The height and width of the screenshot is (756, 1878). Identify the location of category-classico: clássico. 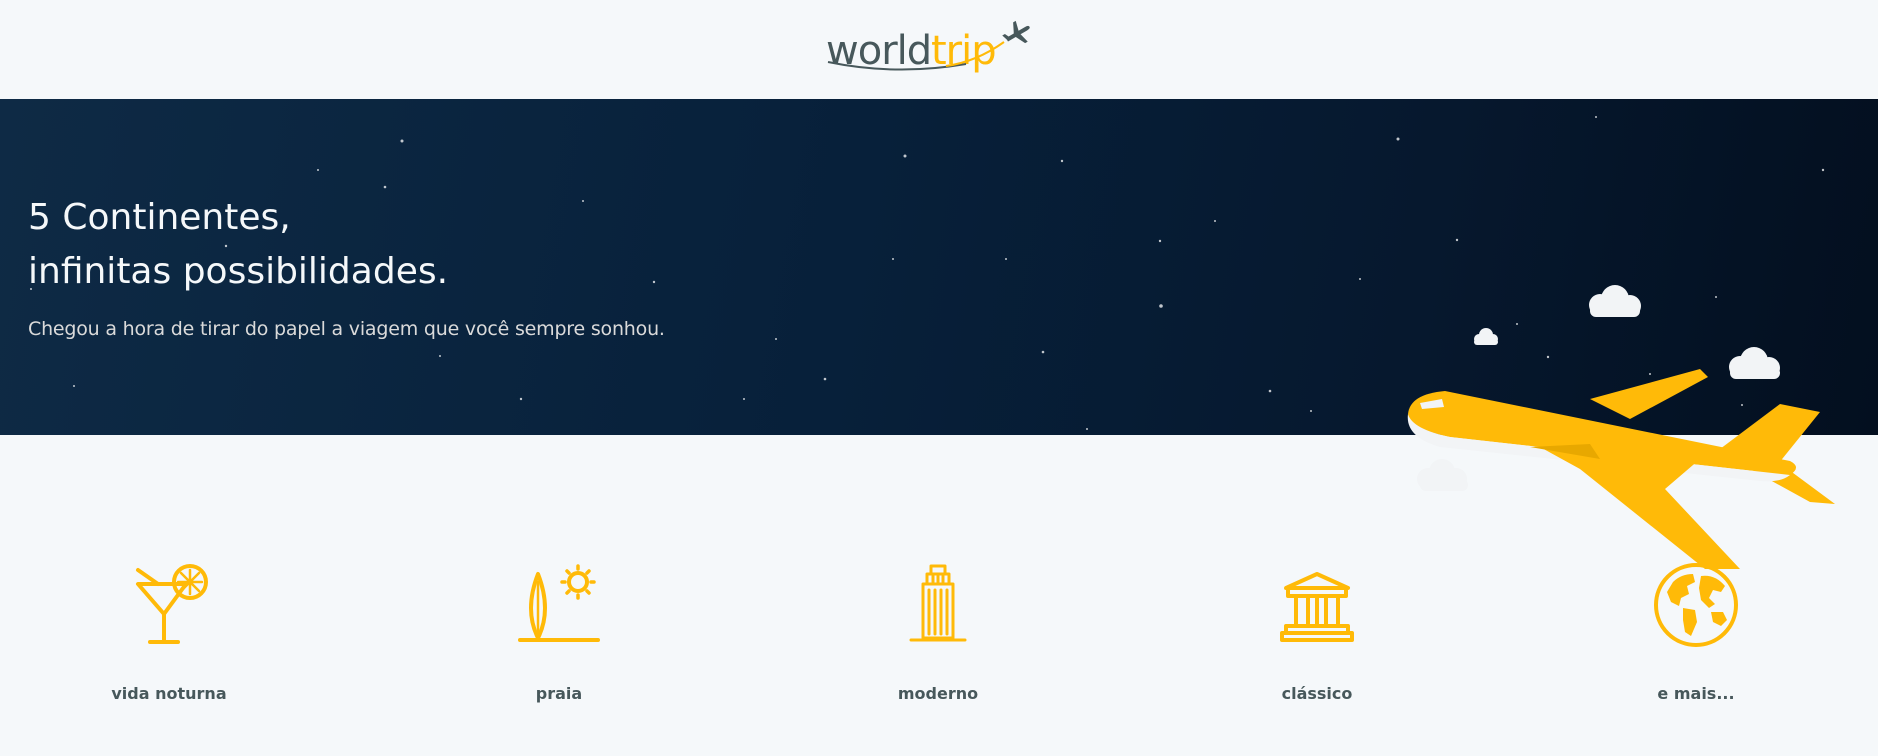
(1317, 635).